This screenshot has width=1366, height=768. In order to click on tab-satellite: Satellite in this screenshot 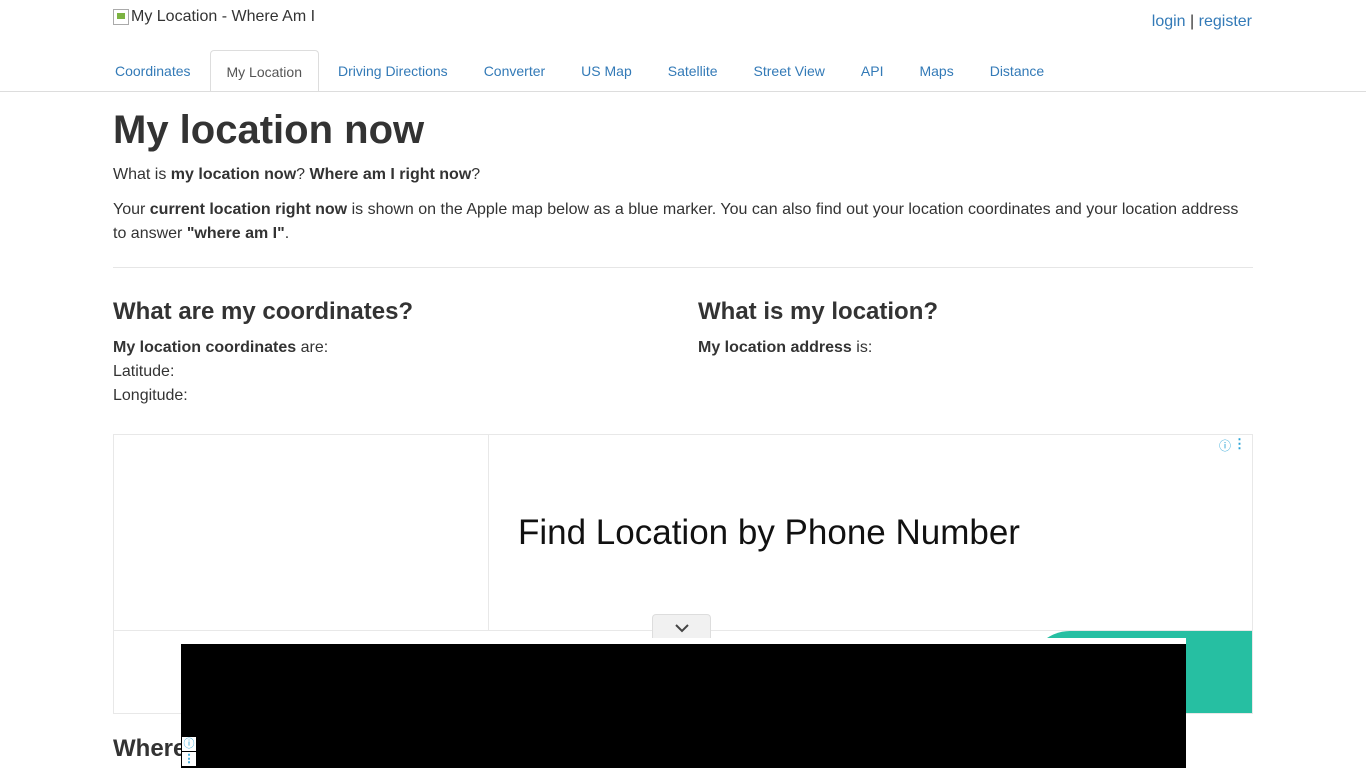, I will do `click(693, 70)`.